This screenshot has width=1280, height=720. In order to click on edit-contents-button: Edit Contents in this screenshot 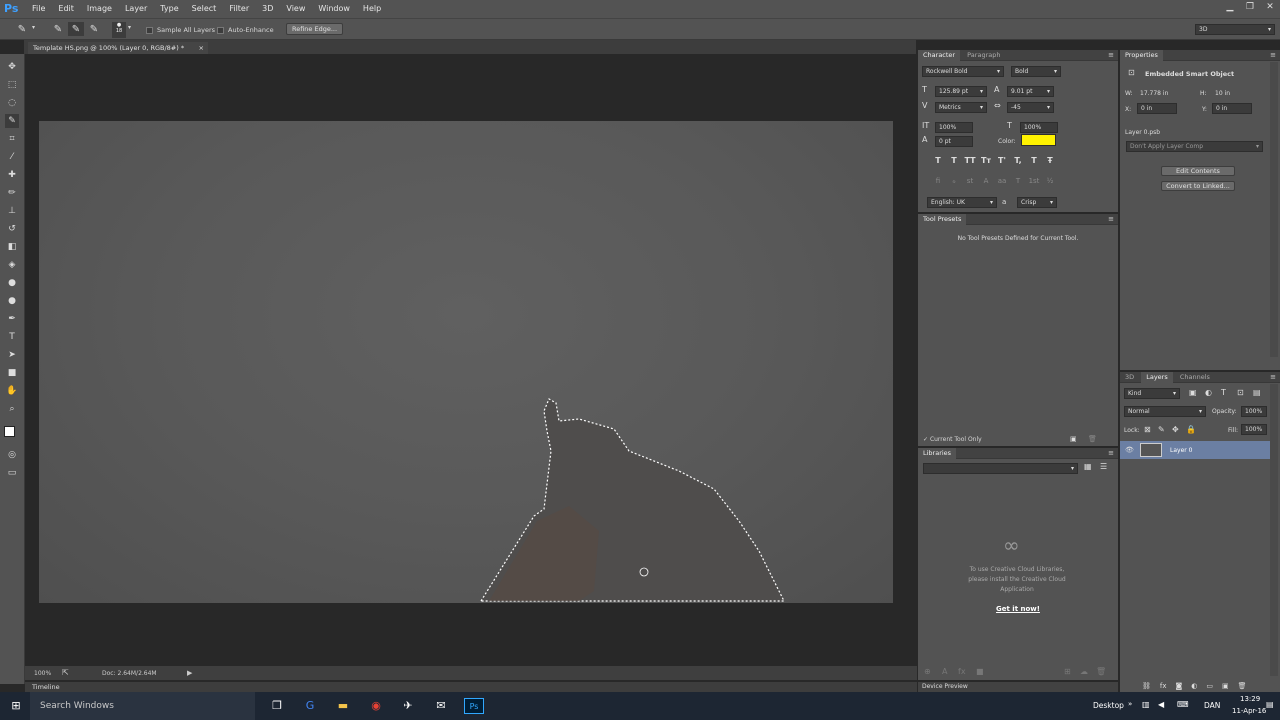, I will do `click(1198, 171)`.